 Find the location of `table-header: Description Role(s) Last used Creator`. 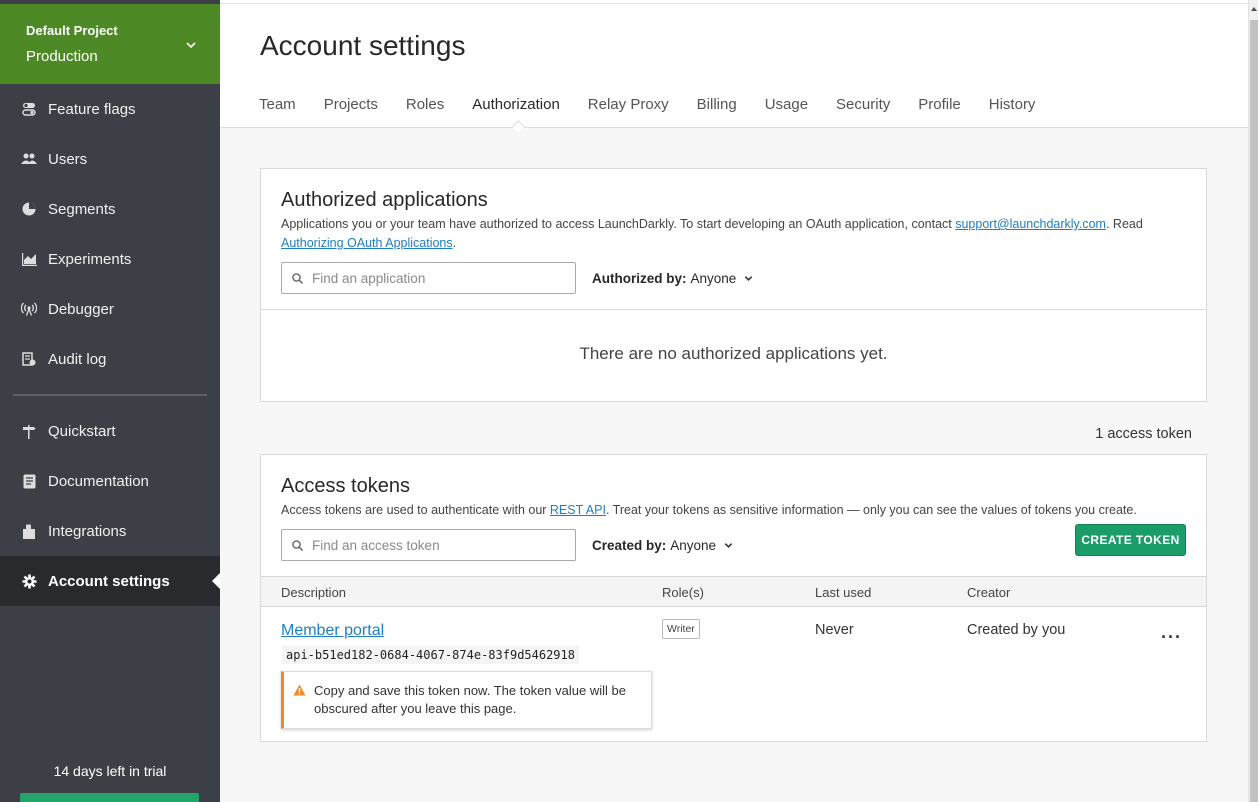

table-header: Description Role(s) Last used Creator is located at coordinates (733, 591).